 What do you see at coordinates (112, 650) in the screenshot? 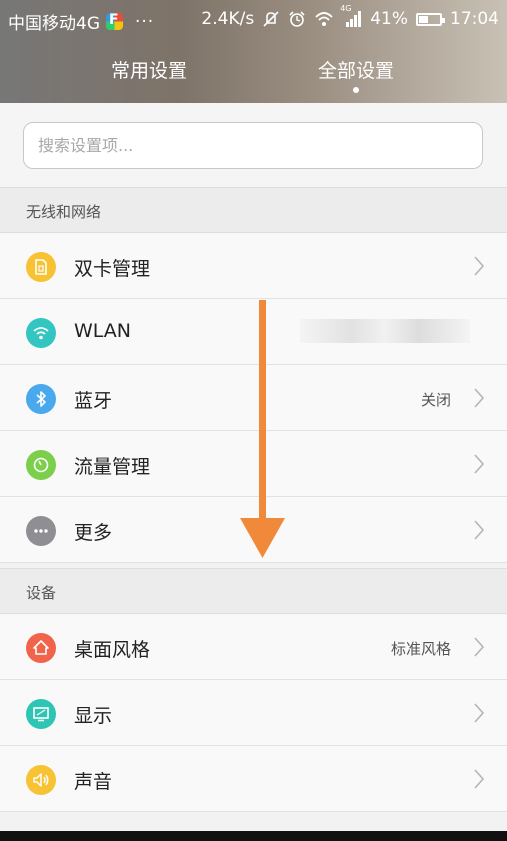
I see `settings-row-label: 桌面风格` at bounding box center [112, 650].